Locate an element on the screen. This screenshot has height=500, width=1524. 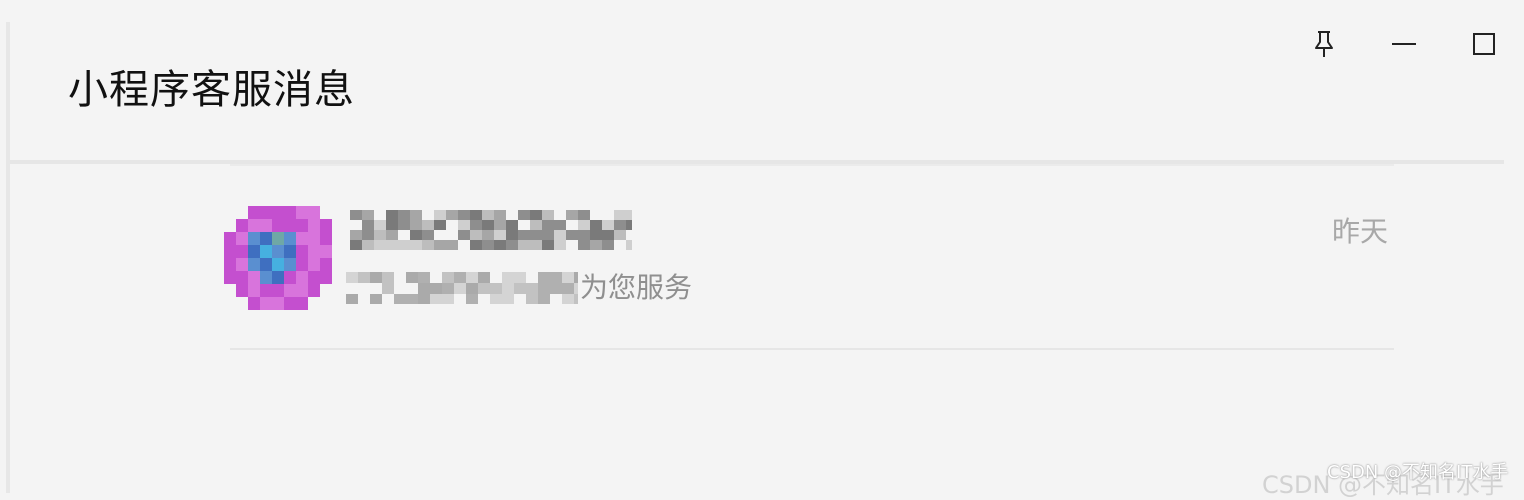
window-left-border is located at coordinates (8, 257).